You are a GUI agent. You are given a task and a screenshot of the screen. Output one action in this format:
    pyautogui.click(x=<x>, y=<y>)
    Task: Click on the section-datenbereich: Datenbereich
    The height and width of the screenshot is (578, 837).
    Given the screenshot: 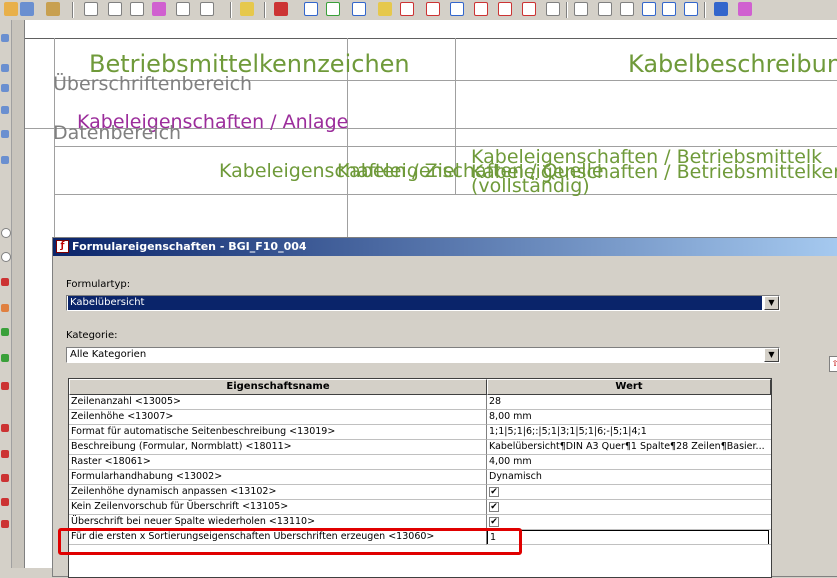 What is the action you would take?
    pyautogui.click(x=117, y=133)
    